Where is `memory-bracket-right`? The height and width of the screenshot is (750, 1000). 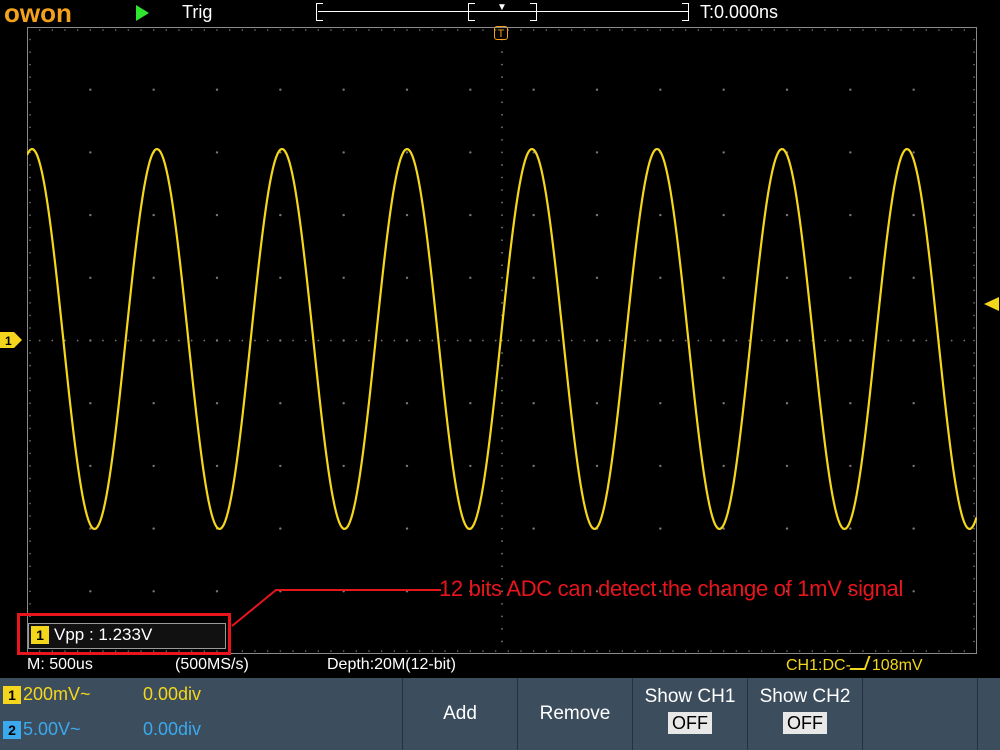
memory-bracket-right is located at coordinates (685, 12).